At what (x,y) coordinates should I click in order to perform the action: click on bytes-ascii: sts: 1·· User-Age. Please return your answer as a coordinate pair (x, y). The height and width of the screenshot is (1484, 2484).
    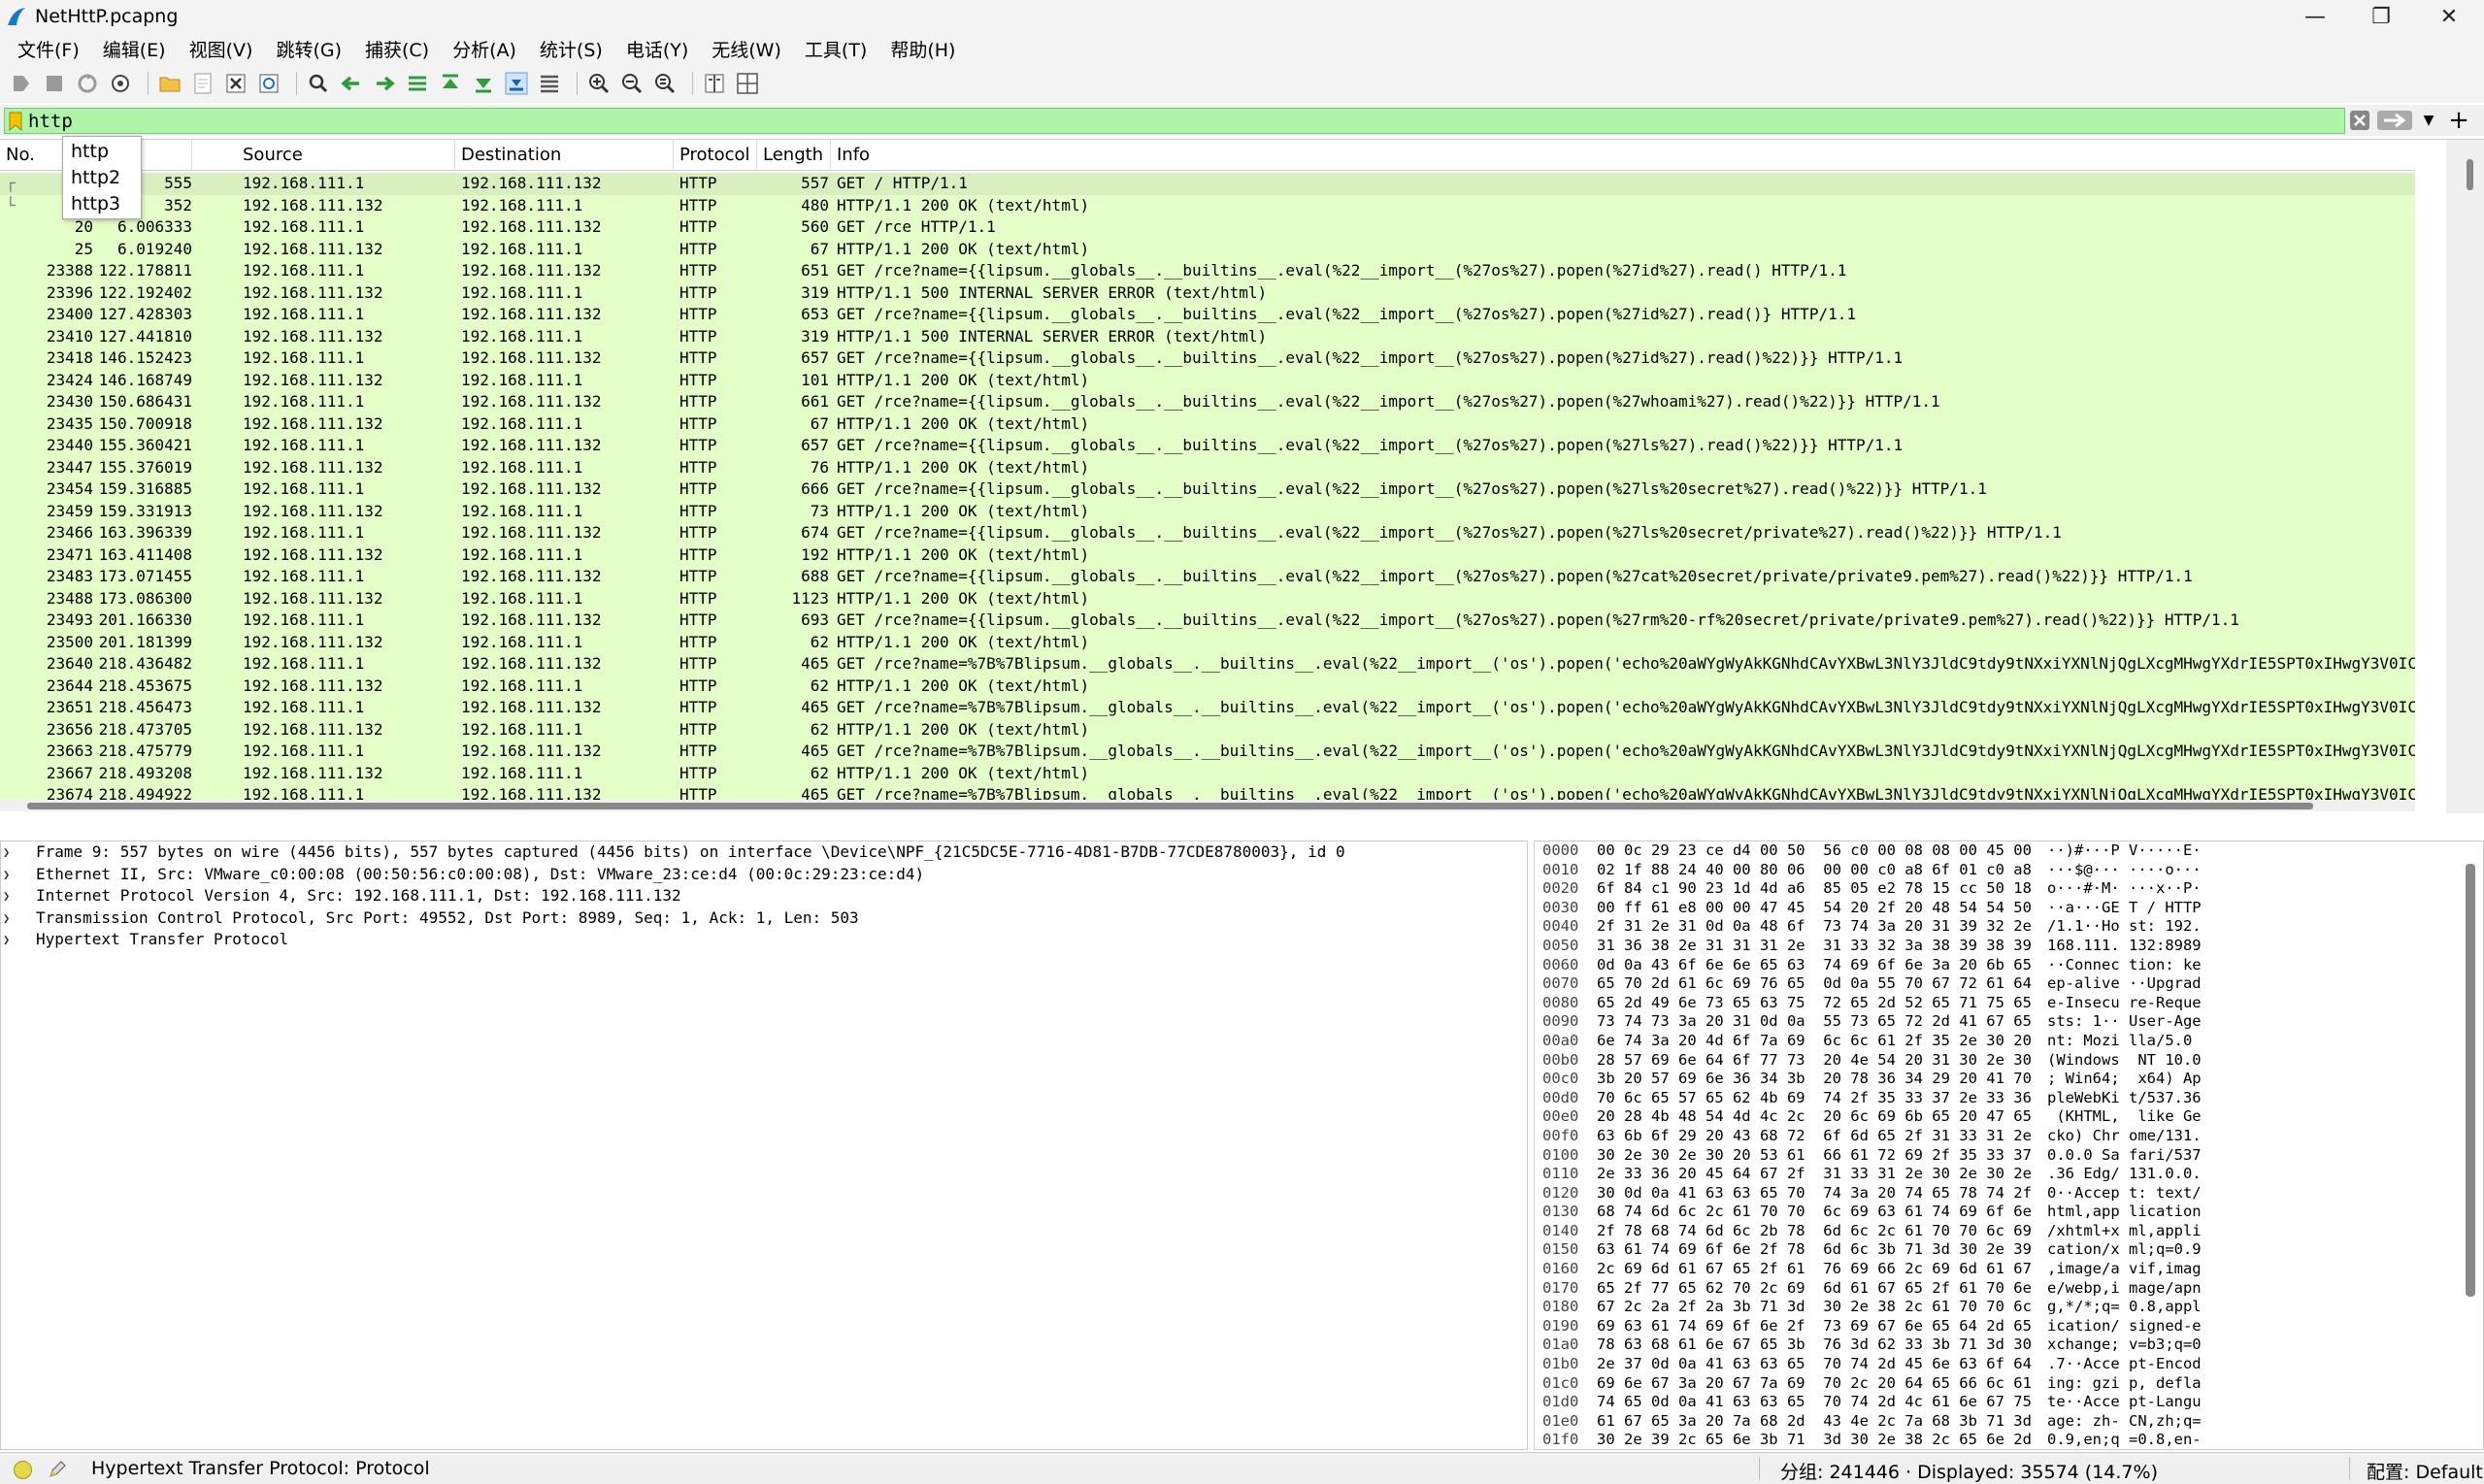
    Looking at the image, I should click on (2124, 1022).